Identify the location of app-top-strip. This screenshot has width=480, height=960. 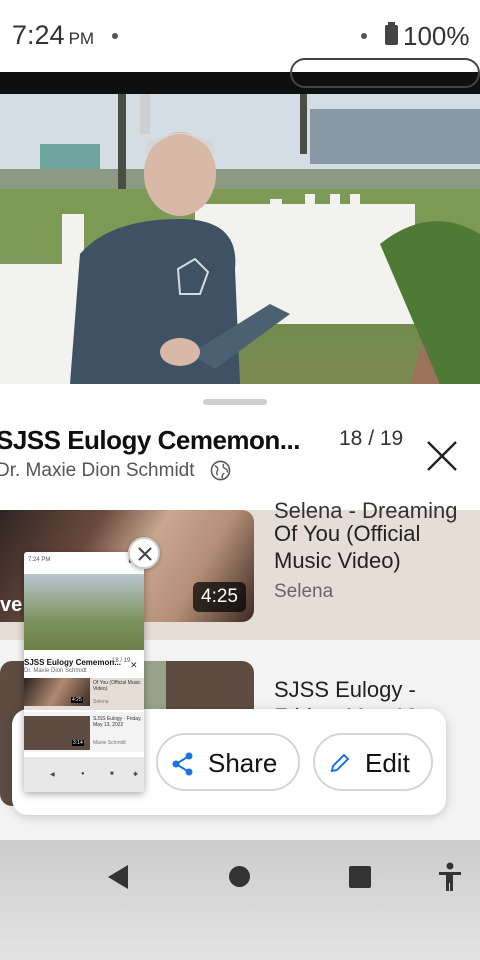
(240, 76).